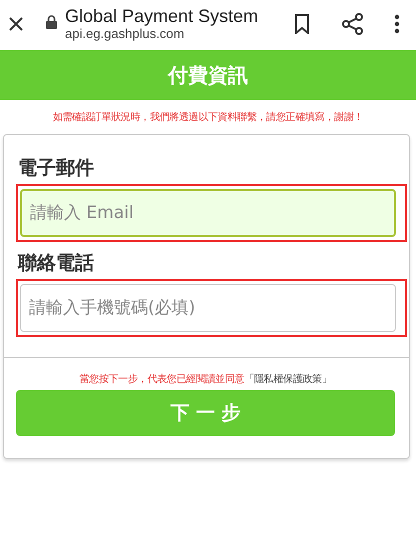 The width and height of the screenshot is (416, 560). Describe the element at coordinates (208, 308) in the screenshot. I see `input-field: 請輸入手機號碼(必填)` at that location.